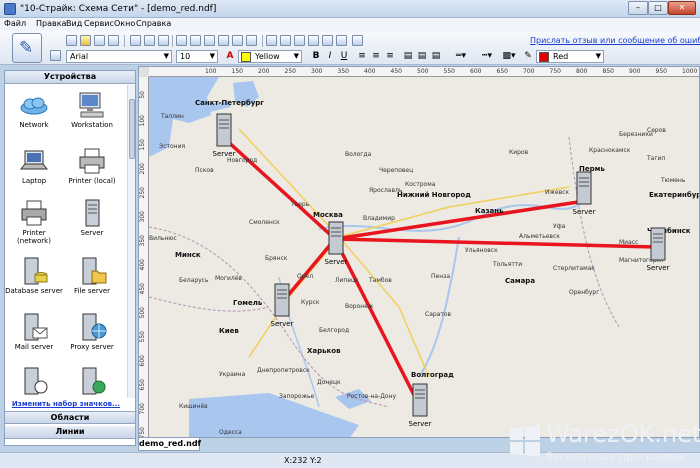 This screenshot has width=700, height=468. Describe the element at coordinates (193, 406) in the screenshot. I see `city-label: Кишинёв` at that location.